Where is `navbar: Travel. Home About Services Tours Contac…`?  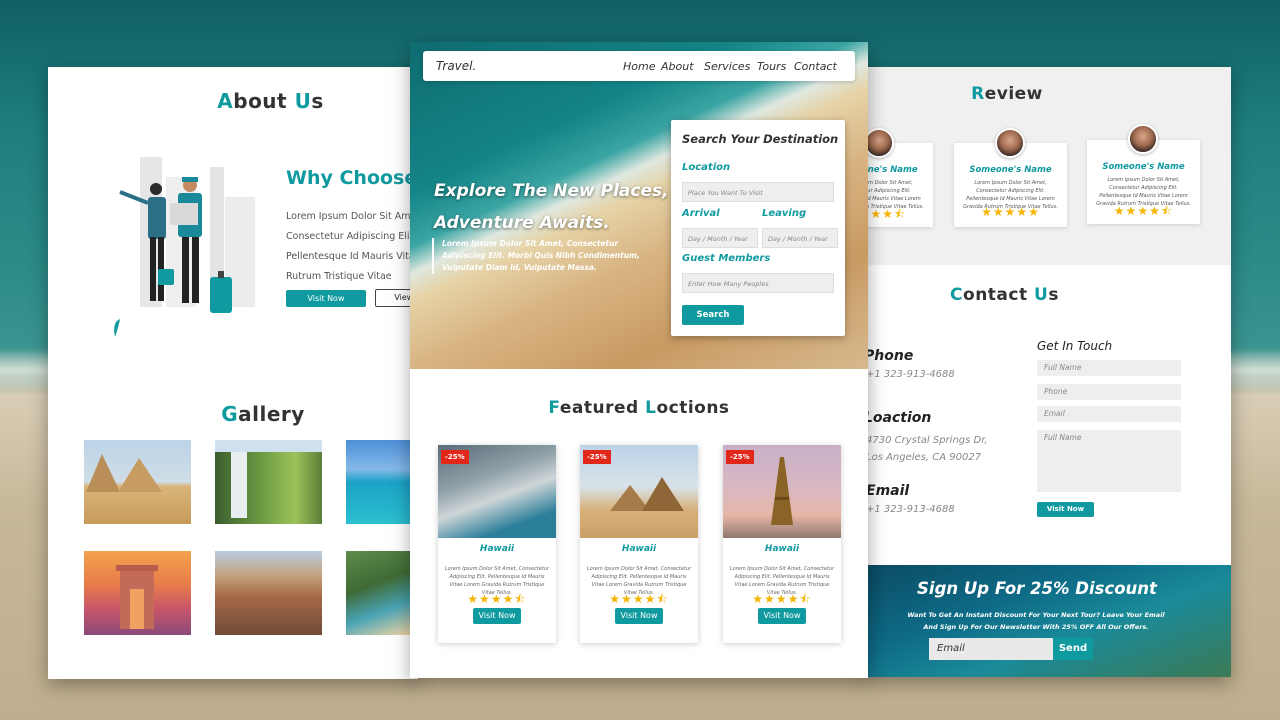
navbar: Travel. Home About Services Tours Contac… is located at coordinates (639, 66).